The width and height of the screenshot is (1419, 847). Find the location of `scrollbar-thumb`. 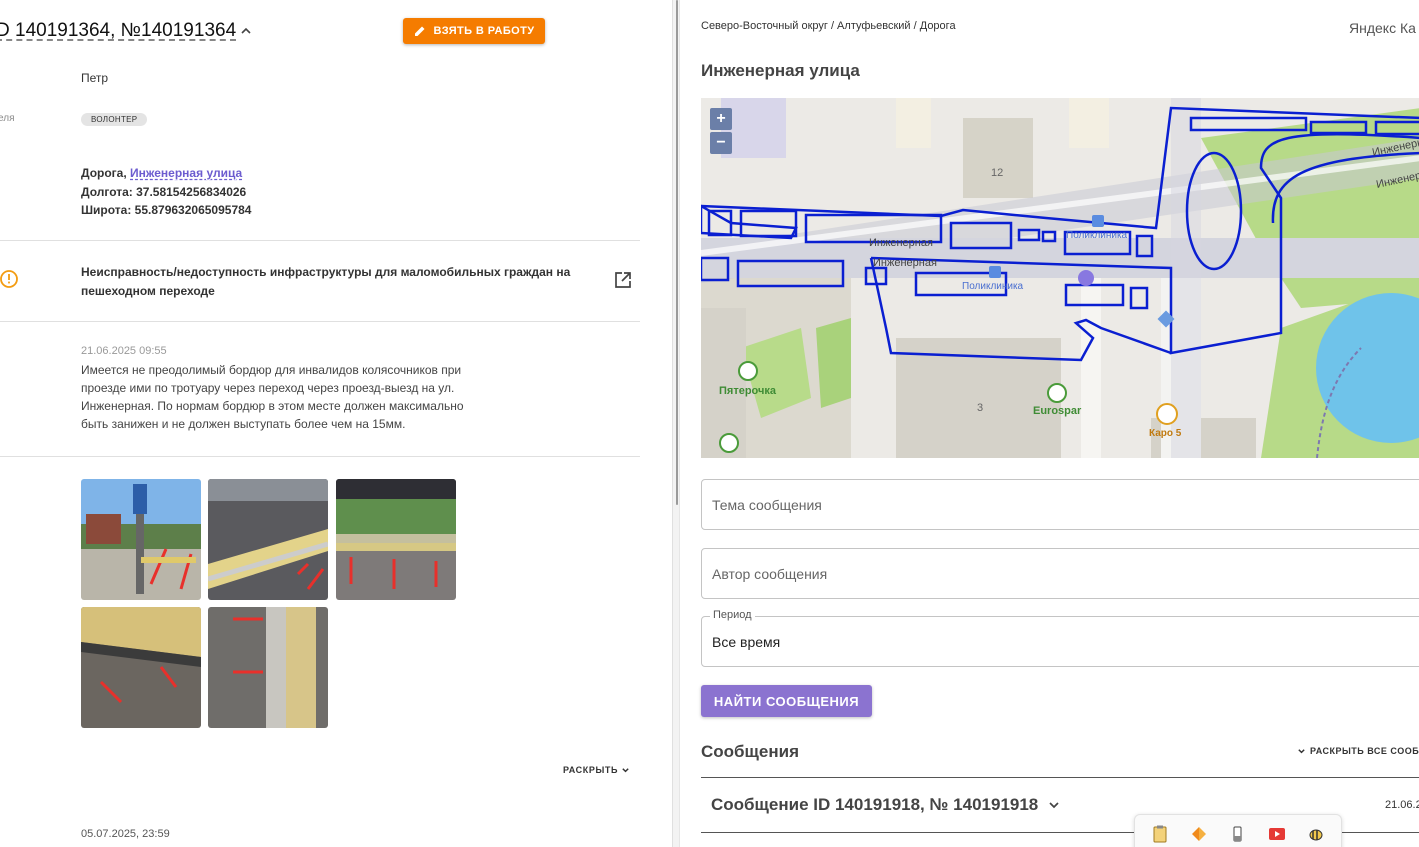

scrollbar-thumb is located at coordinates (677, 252).